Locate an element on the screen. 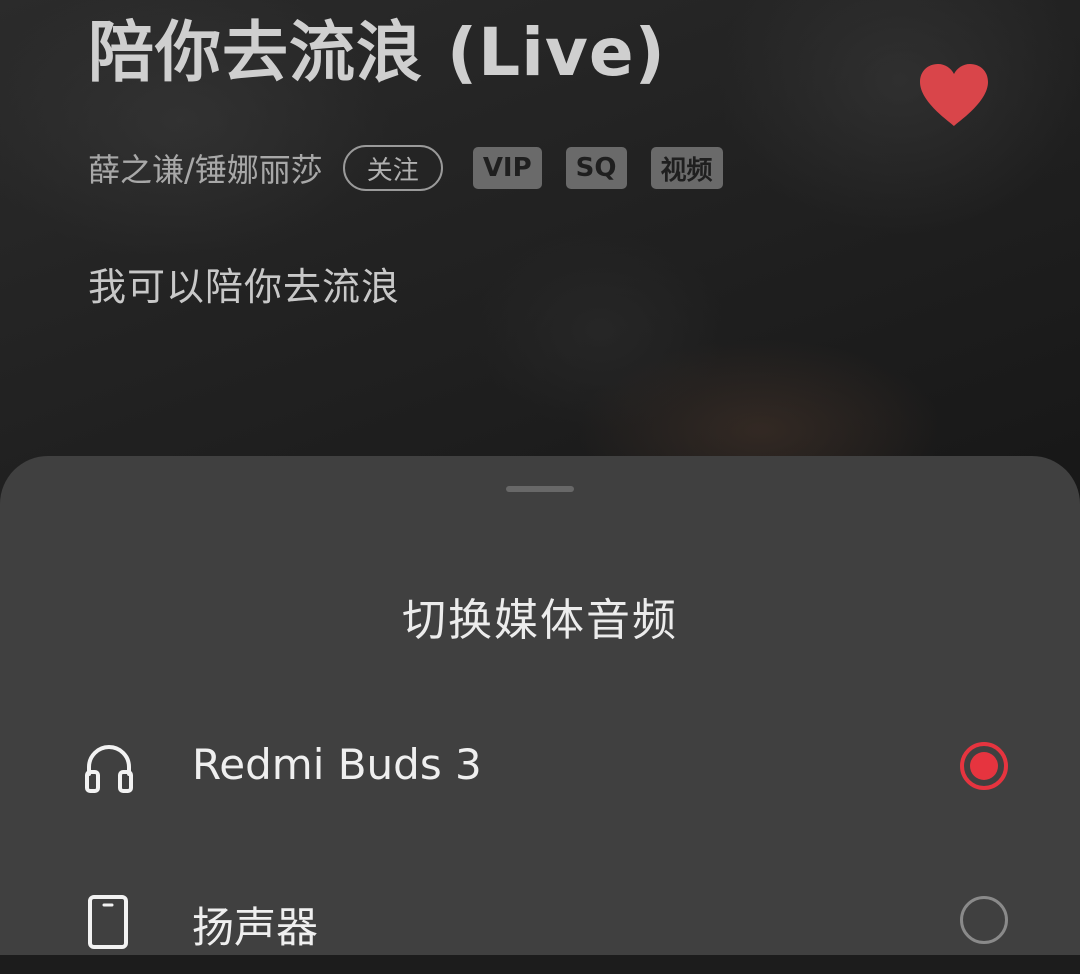 Image resolution: width=1080 pixels, height=974 pixels. output-option-label: Redmi Buds 3 is located at coordinates (337, 764).